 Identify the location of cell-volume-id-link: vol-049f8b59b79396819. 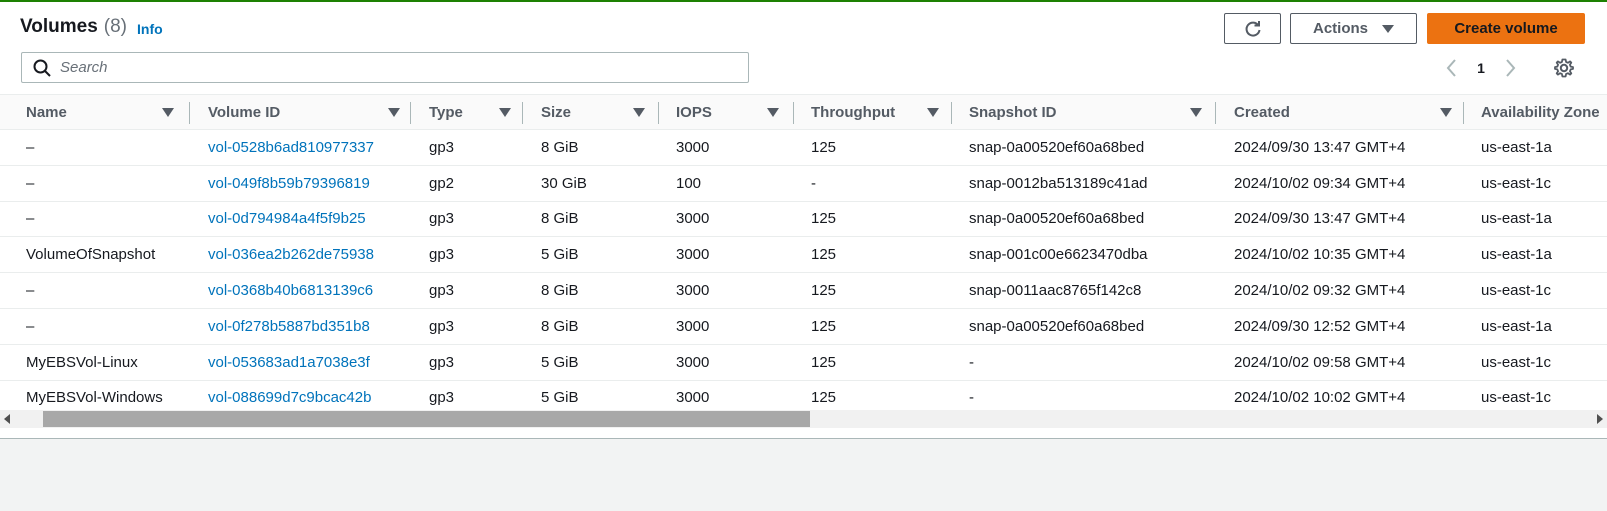
(300, 183).